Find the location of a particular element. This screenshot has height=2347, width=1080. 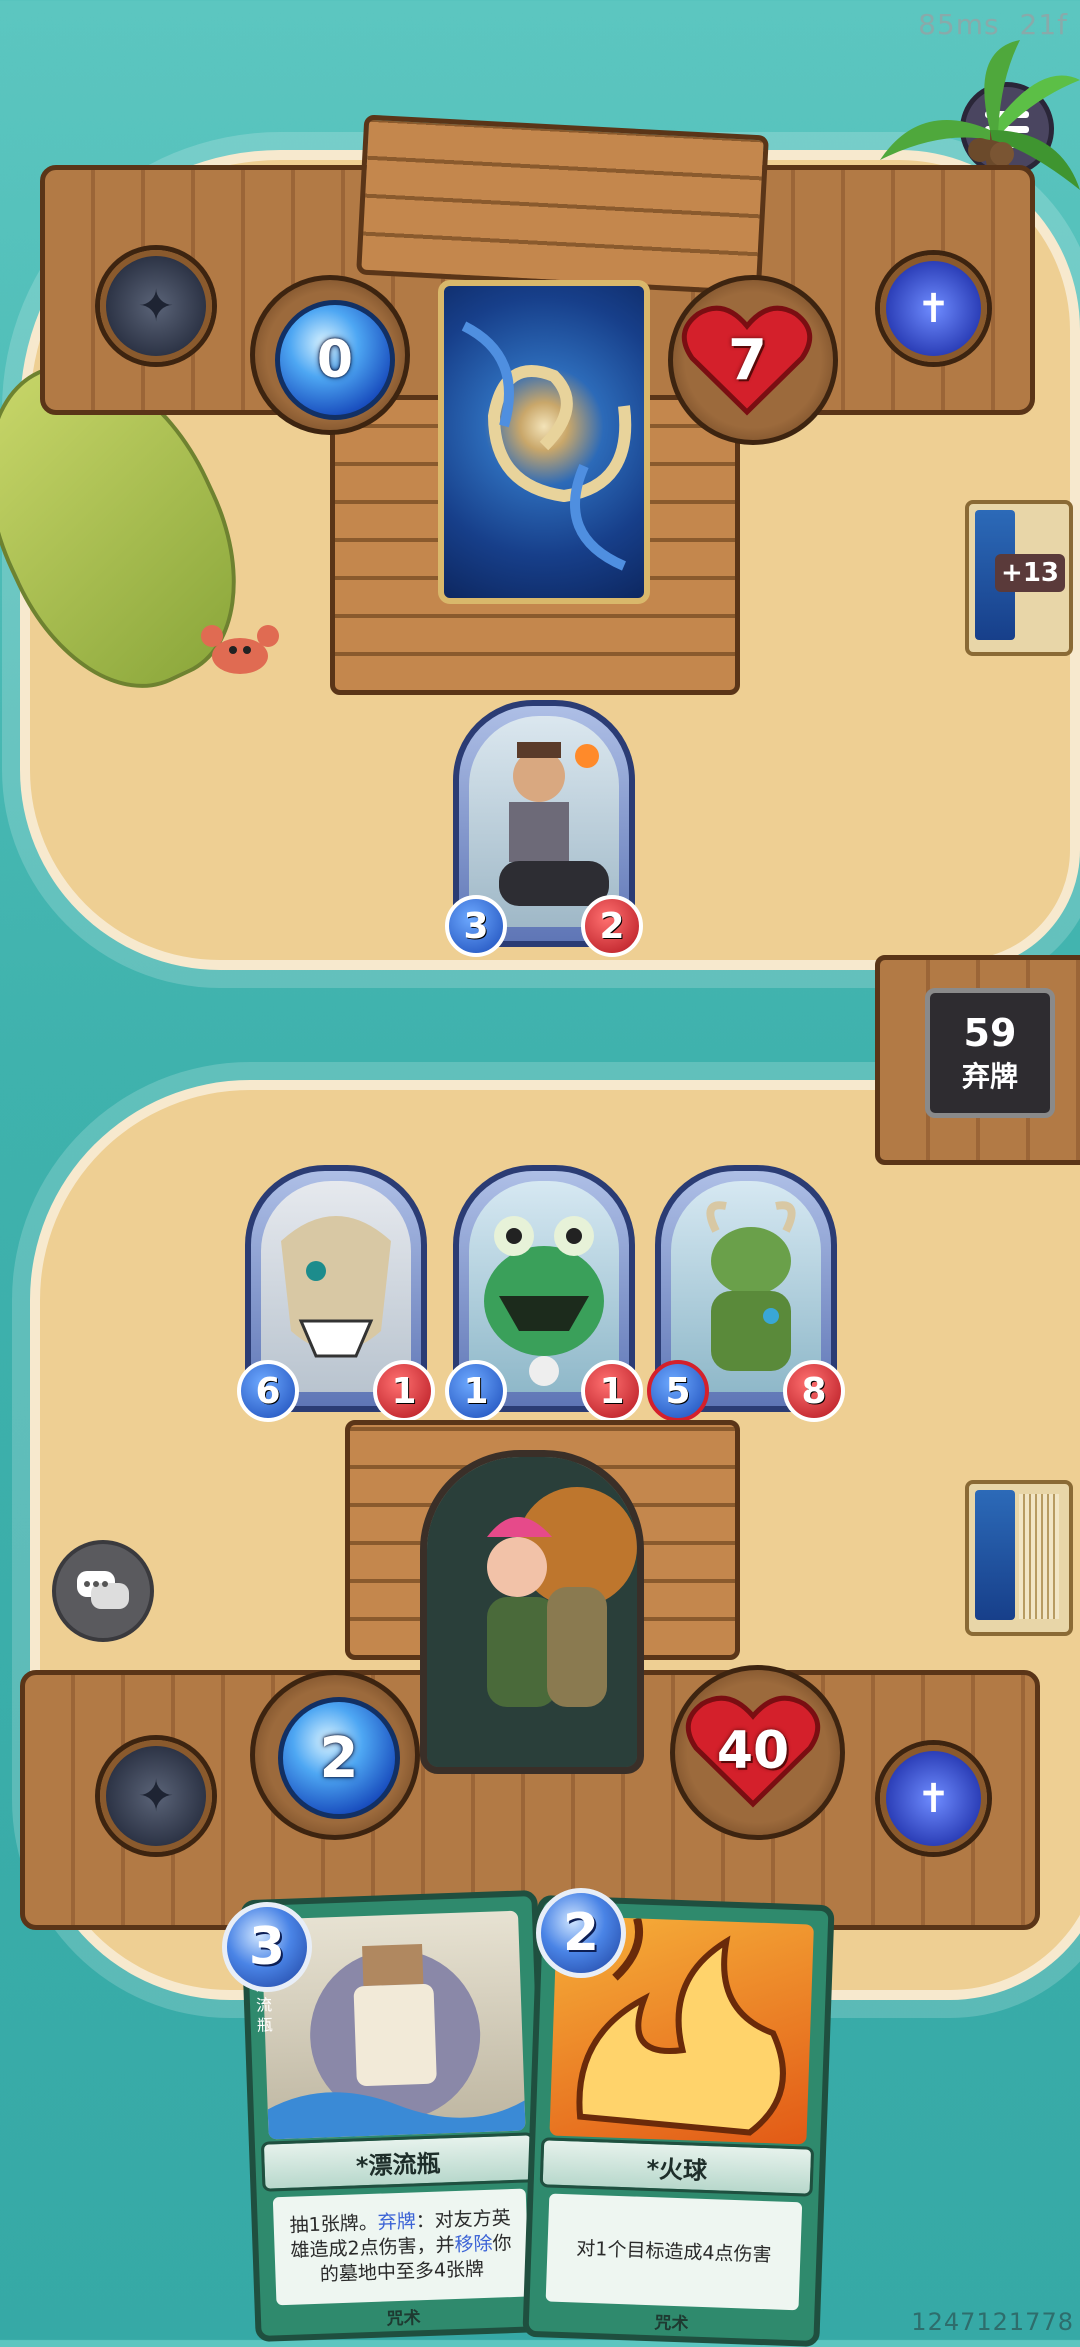

opponent-graveyard-slot: ✦ is located at coordinates (156, 306).